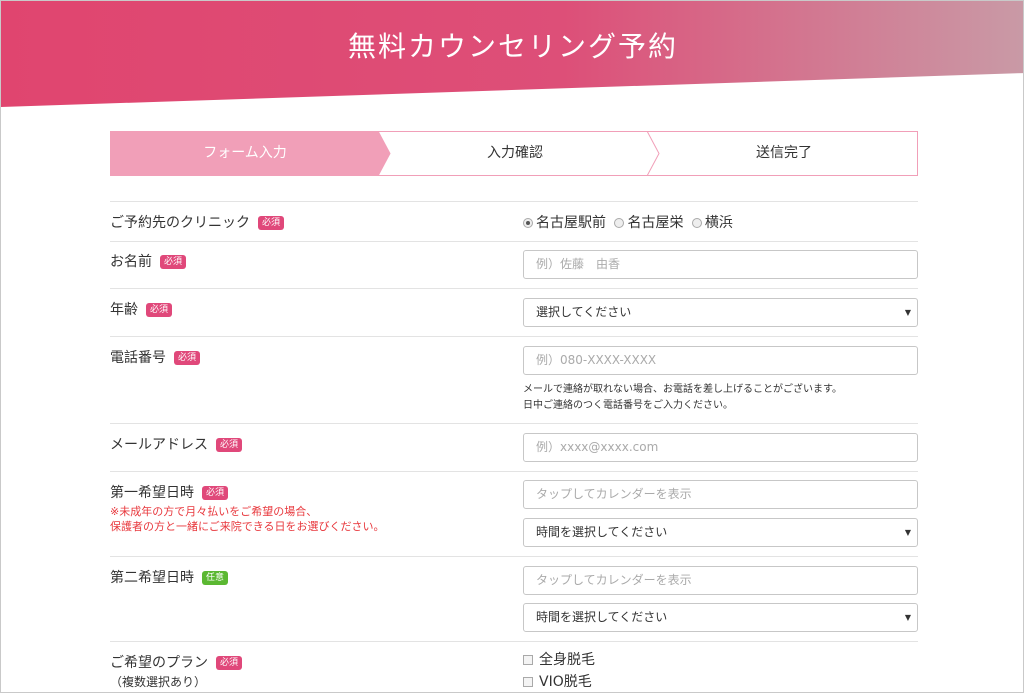 Image resolution: width=1024 pixels, height=693 pixels. Describe the element at coordinates (247, 526) in the screenshot. I see `note-line: 保護者の方と一緒にご来院できる日をお選びください。` at that location.